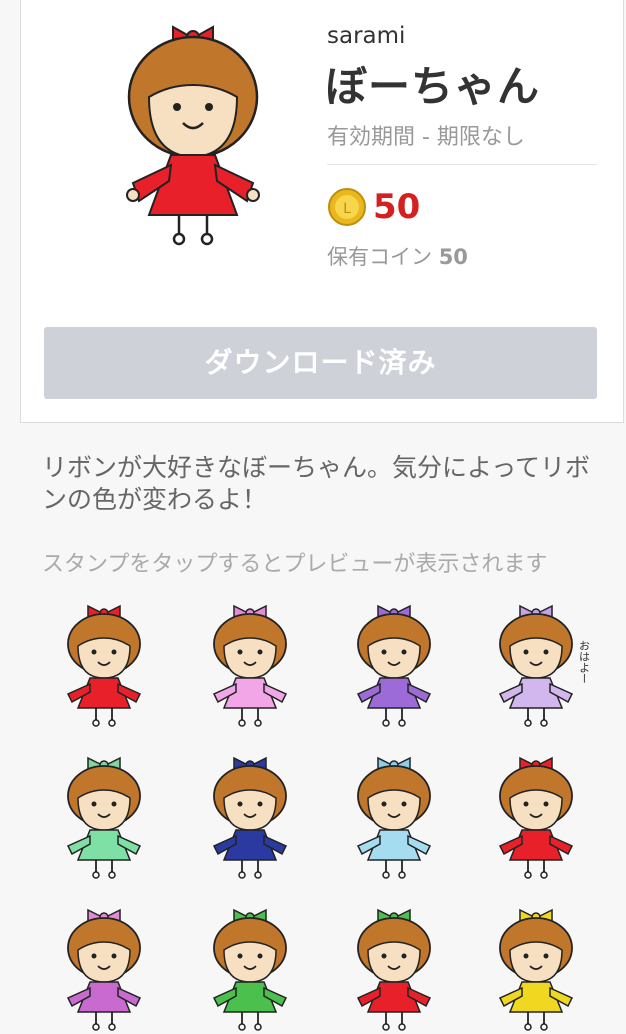 Image resolution: width=626 pixels, height=1034 pixels. I want to click on author-name: sarami, so click(366, 36).